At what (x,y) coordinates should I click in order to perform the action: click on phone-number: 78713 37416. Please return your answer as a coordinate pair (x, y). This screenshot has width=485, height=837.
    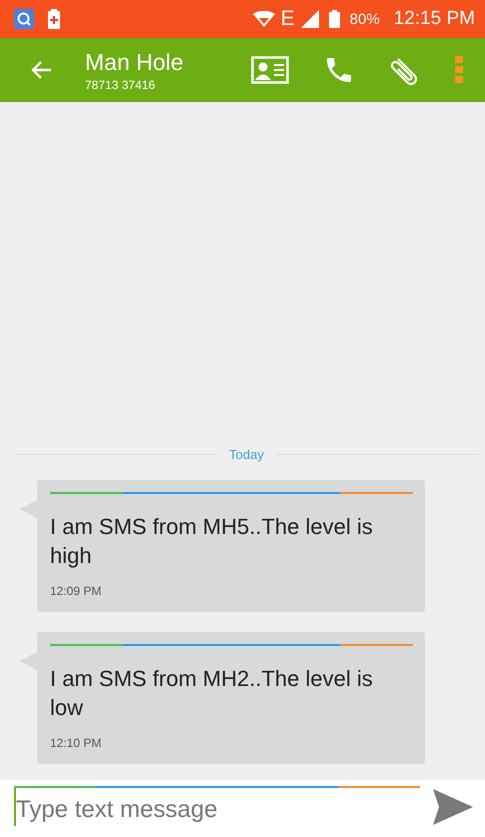
    Looking at the image, I should click on (120, 85).